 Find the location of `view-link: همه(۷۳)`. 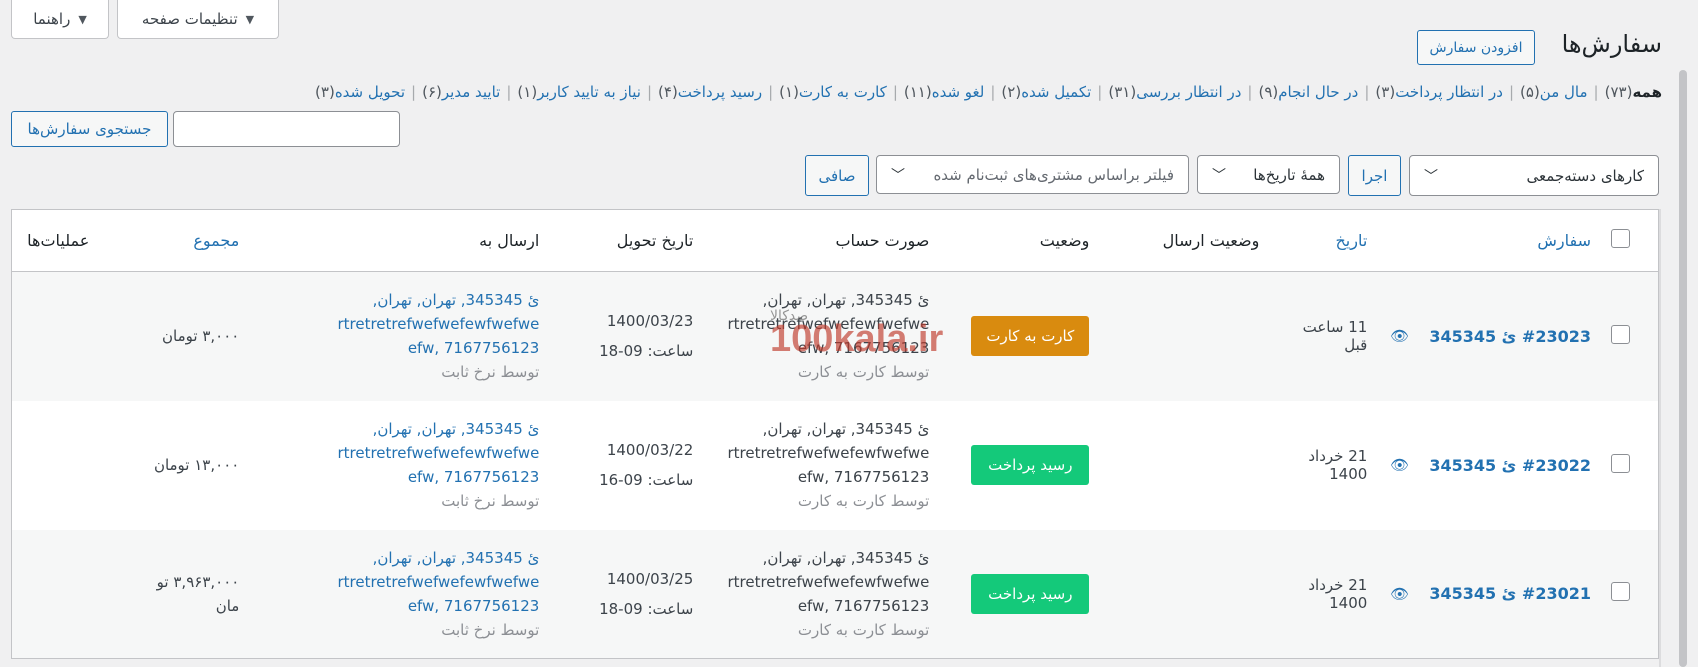

view-link: همه(۷۳) is located at coordinates (1633, 92).